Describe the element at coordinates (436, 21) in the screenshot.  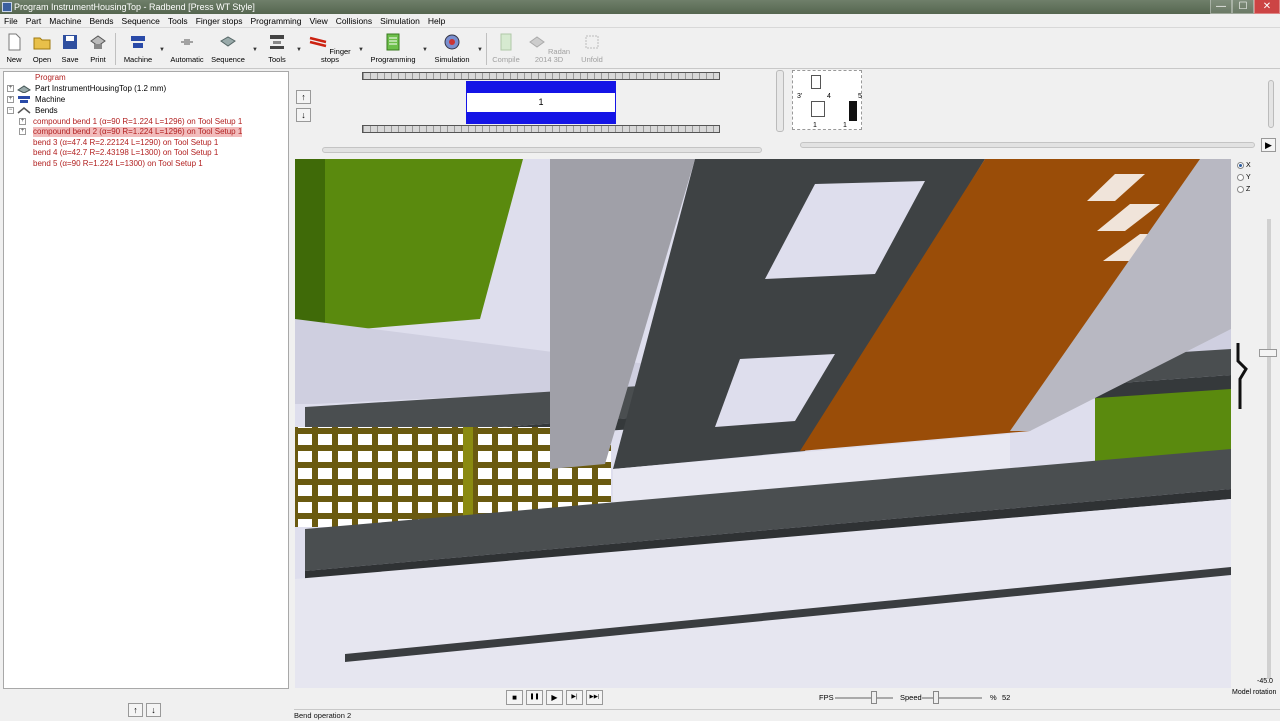
I see `menu-help: Help` at that location.